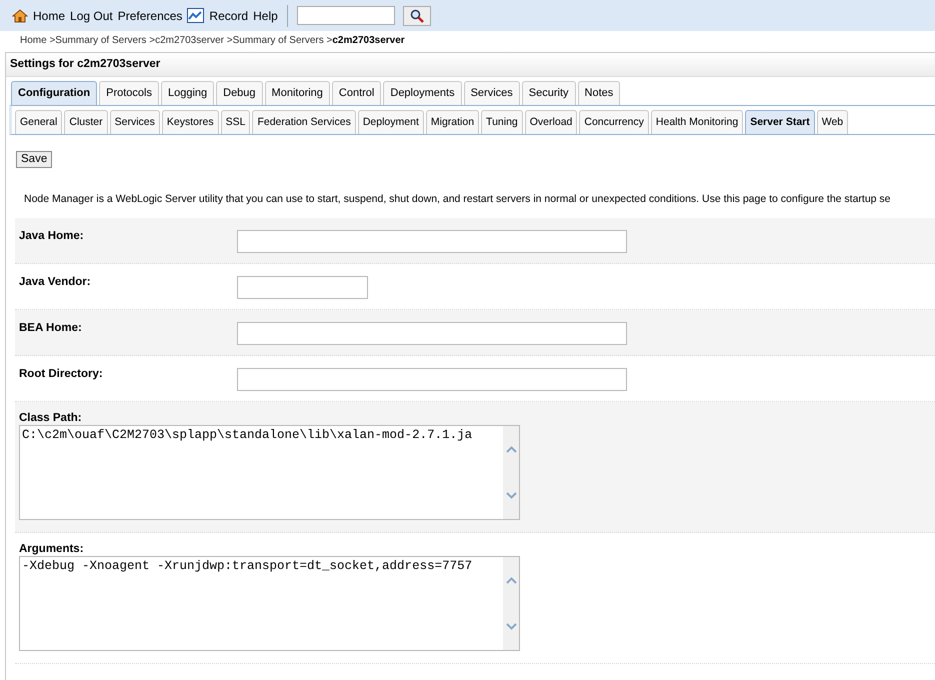 This screenshot has height=680, width=935. Describe the element at coordinates (551, 122) in the screenshot. I see `tab: Overload` at that location.